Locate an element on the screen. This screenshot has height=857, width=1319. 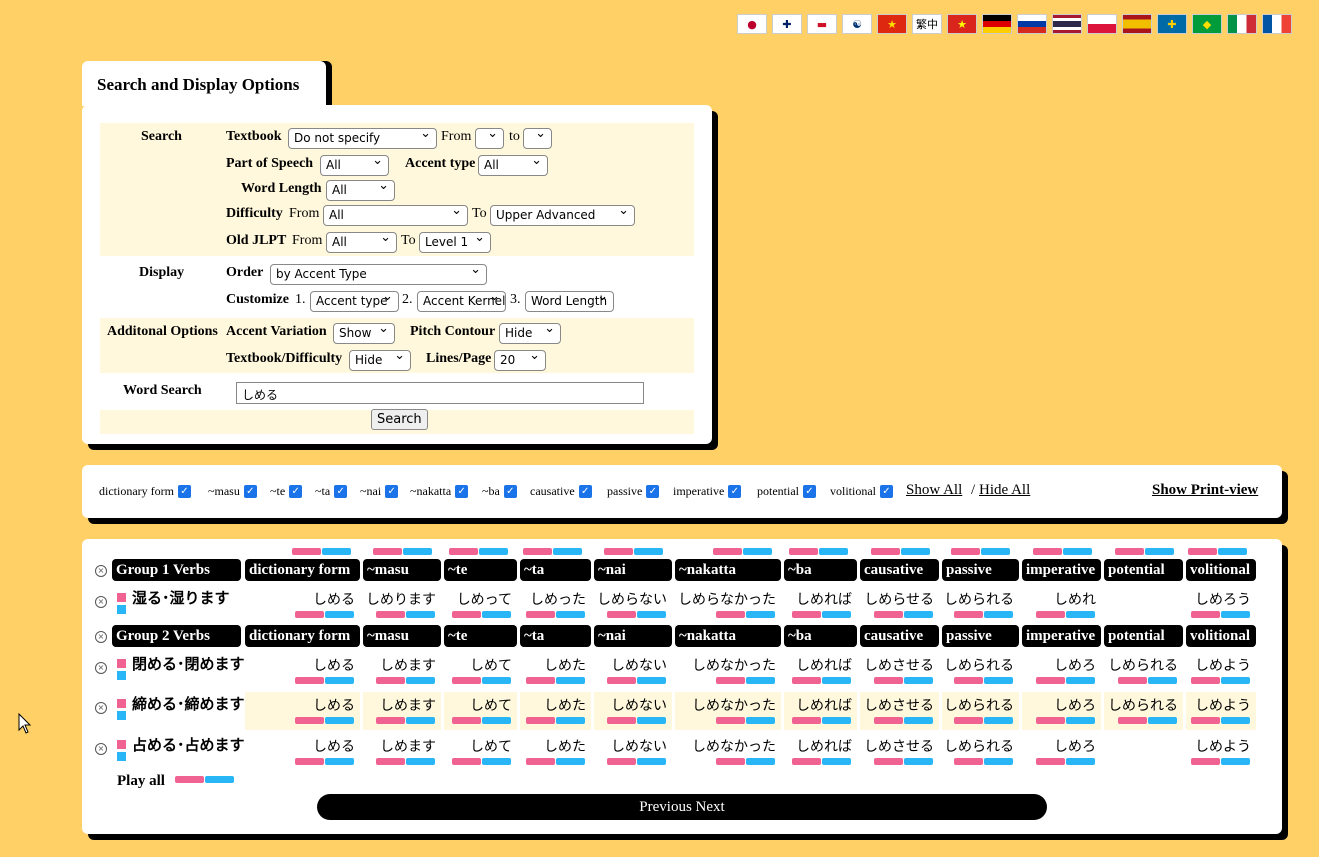
flag-italy-icon is located at coordinates (1242, 24).